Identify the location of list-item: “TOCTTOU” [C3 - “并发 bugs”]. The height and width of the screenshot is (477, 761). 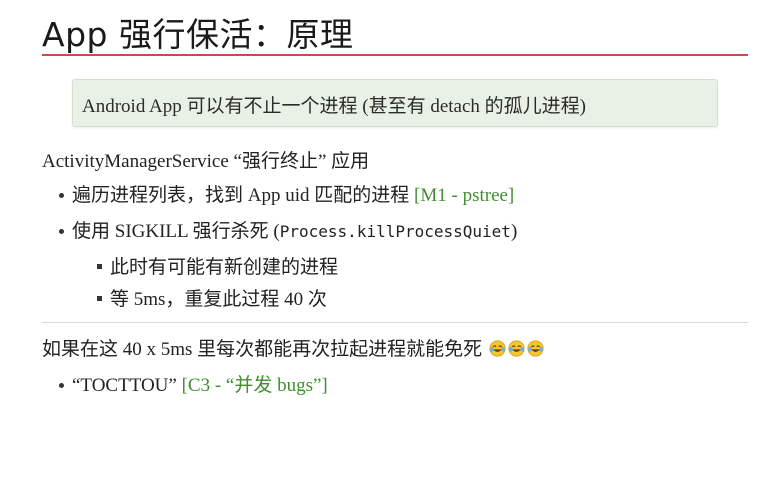
(200, 383).